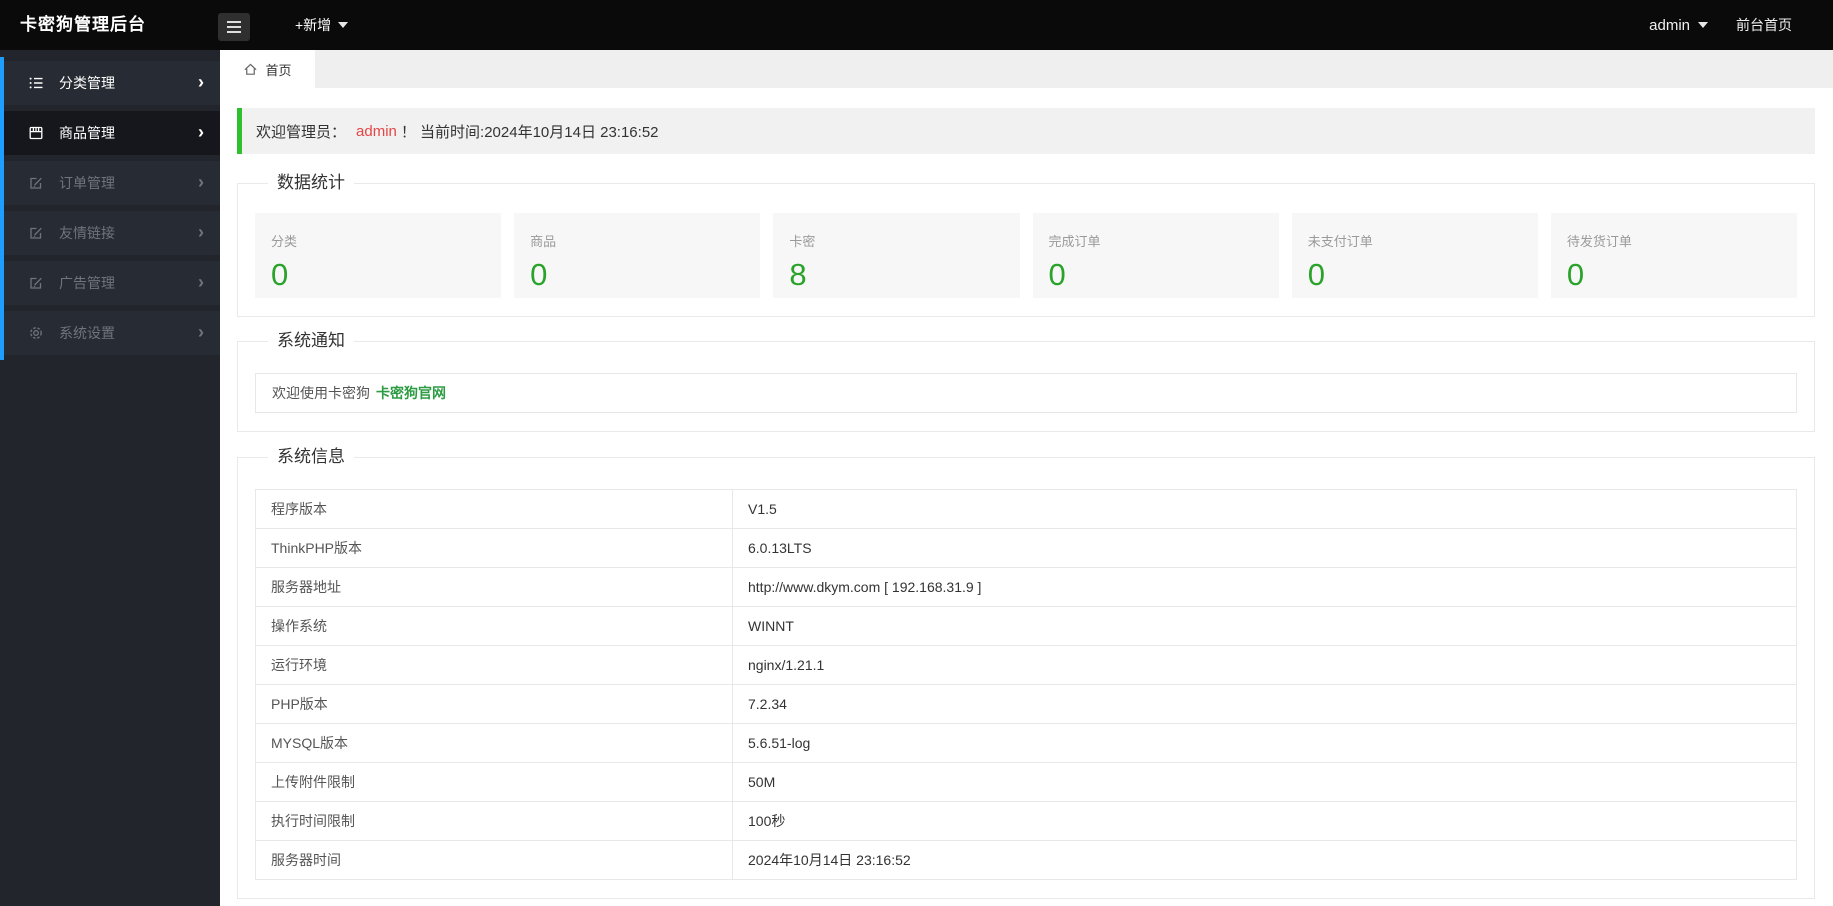  Describe the element at coordinates (87, 133) in the screenshot. I see `sidebar-item-label: 商品管理` at that location.